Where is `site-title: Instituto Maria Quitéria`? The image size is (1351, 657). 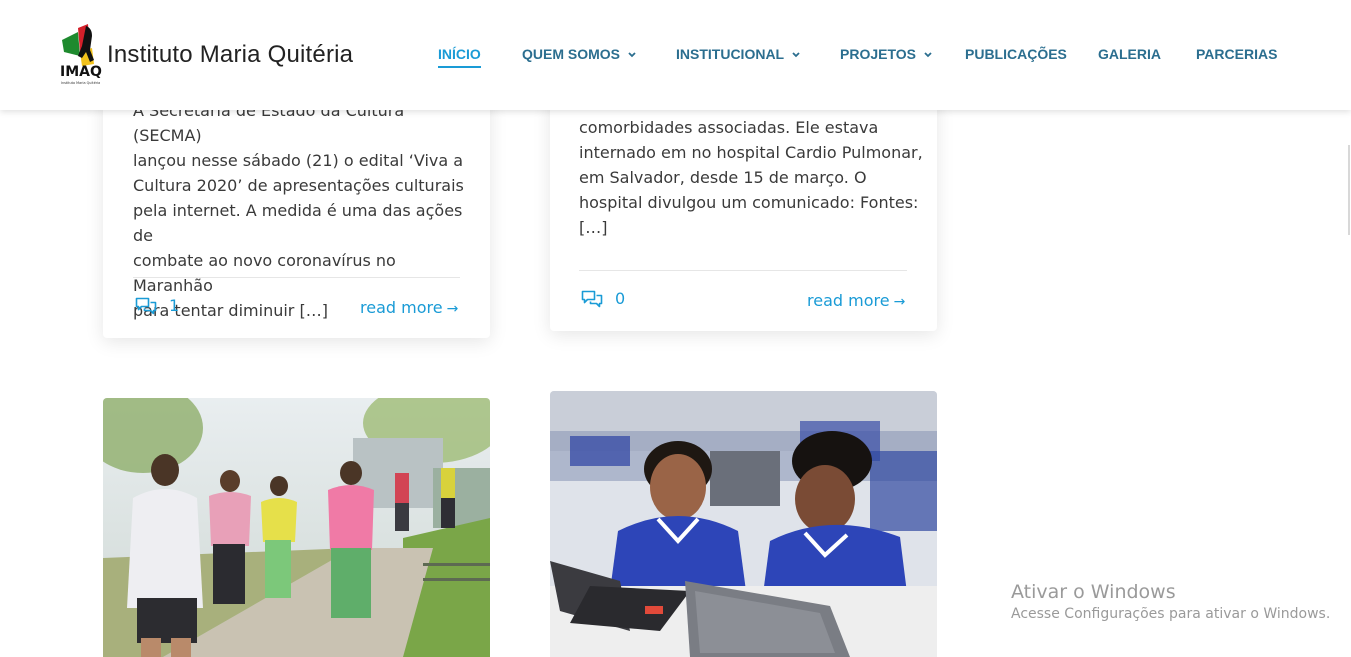
site-title: Instituto Maria Quitéria is located at coordinates (230, 55).